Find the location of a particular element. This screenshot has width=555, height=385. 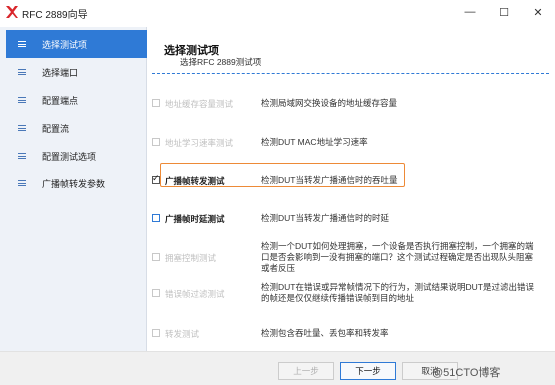

sidebar-item-select-ports: 选择端口 is located at coordinates (76, 72).